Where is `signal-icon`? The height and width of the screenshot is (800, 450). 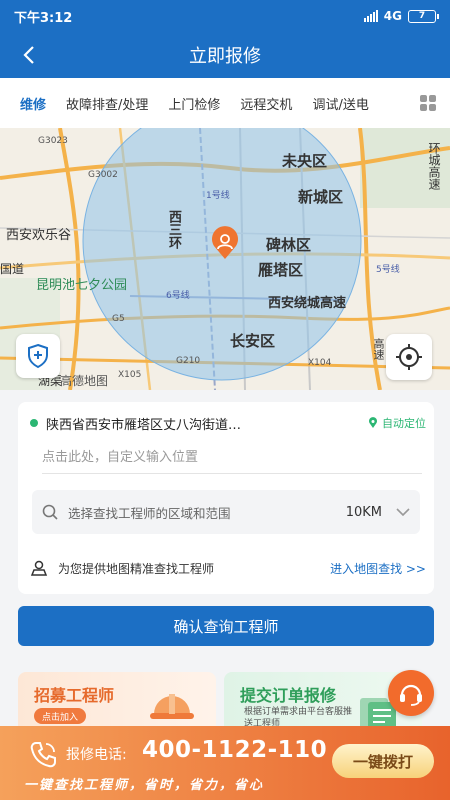
signal-icon is located at coordinates (370, 16).